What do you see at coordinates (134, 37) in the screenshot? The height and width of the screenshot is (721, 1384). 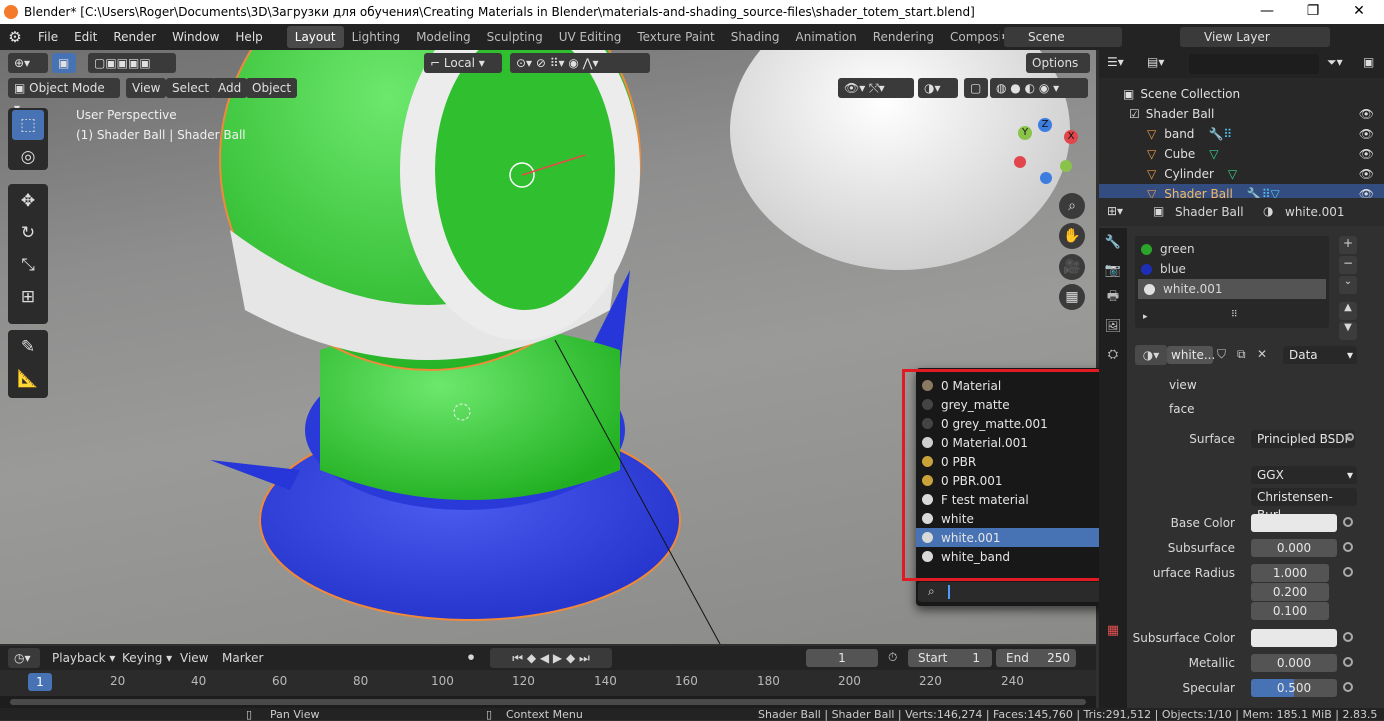 I see `menu-render: Render` at bounding box center [134, 37].